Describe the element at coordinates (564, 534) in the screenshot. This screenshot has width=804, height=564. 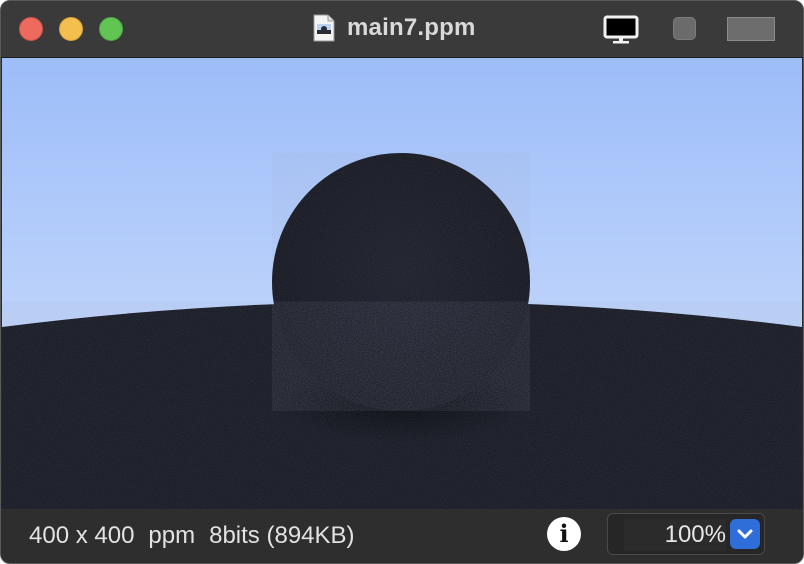
I see `info-icon: i` at that location.